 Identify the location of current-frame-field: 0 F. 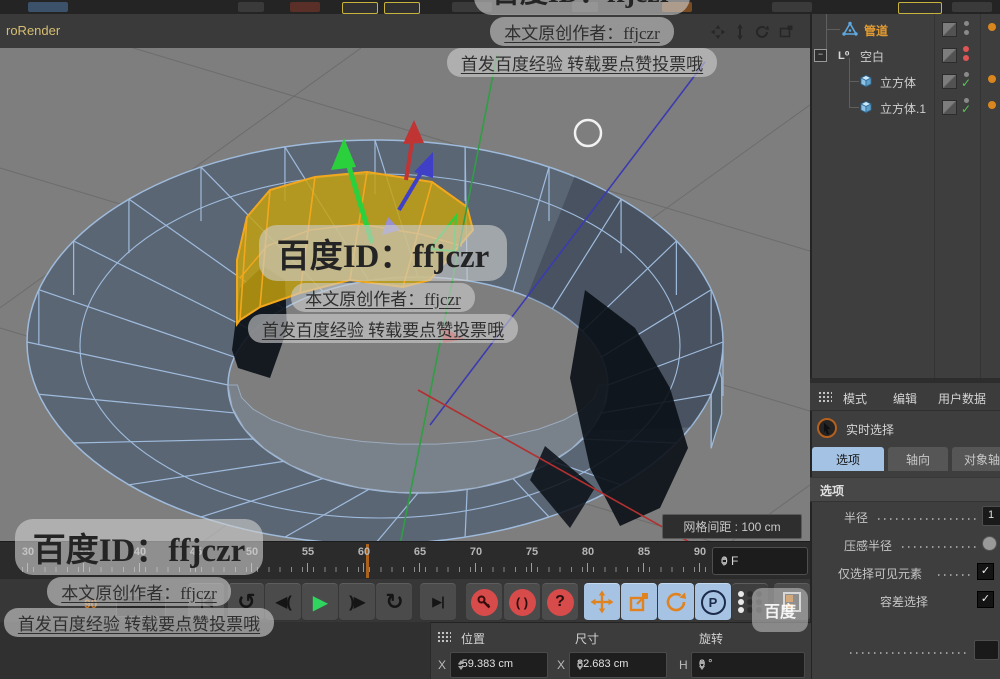
(760, 561).